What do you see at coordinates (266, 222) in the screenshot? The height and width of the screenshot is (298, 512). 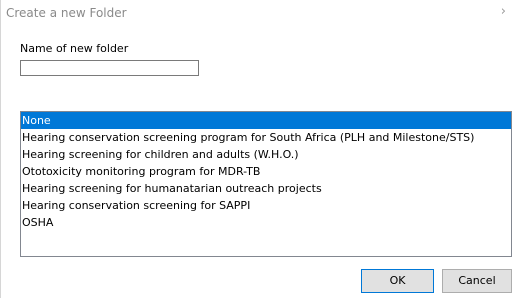 I see `list-item: OSHA` at bounding box center [266, 222].